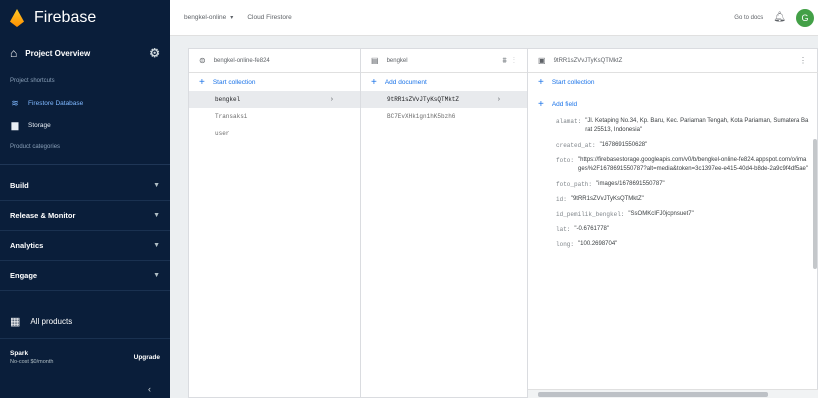 The image size is (818, 398). What do you see at coordinates (85, 164) in the screenshot?
I see `divider` at bounding box center [85, 164].